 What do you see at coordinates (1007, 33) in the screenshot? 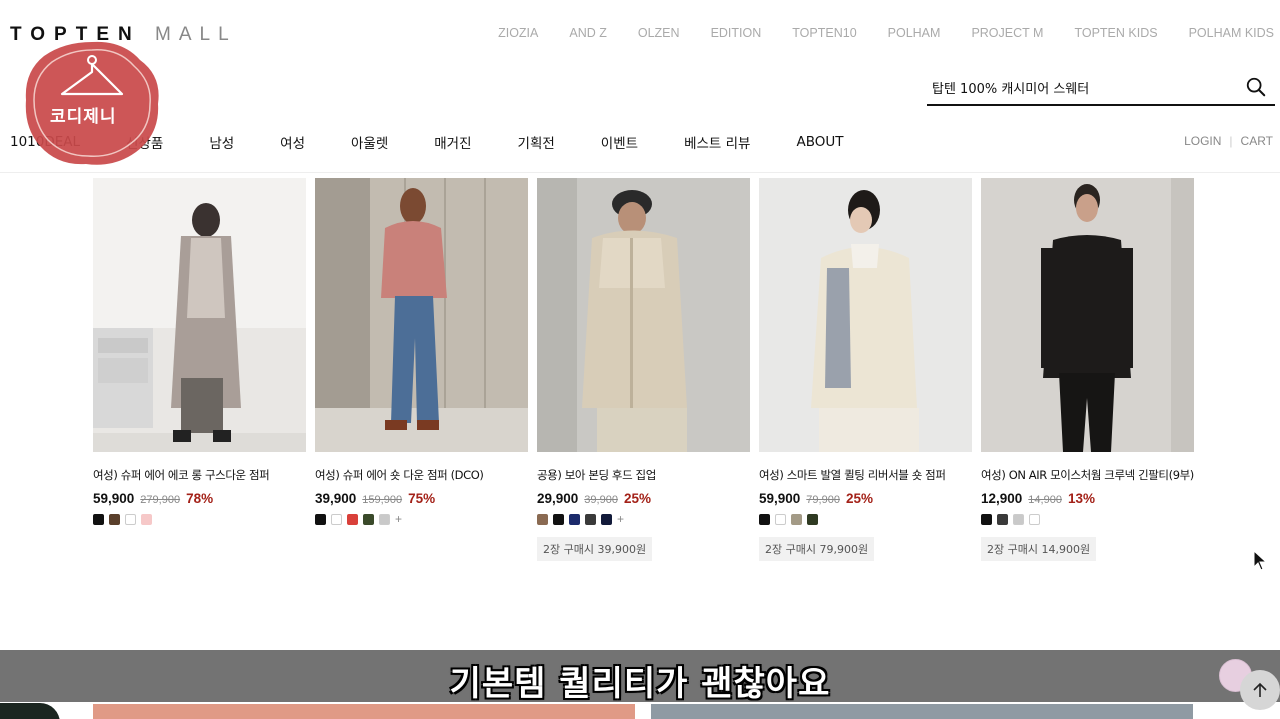
I see `brand-link: PROJECT M` at bounding box center [1007, 33].